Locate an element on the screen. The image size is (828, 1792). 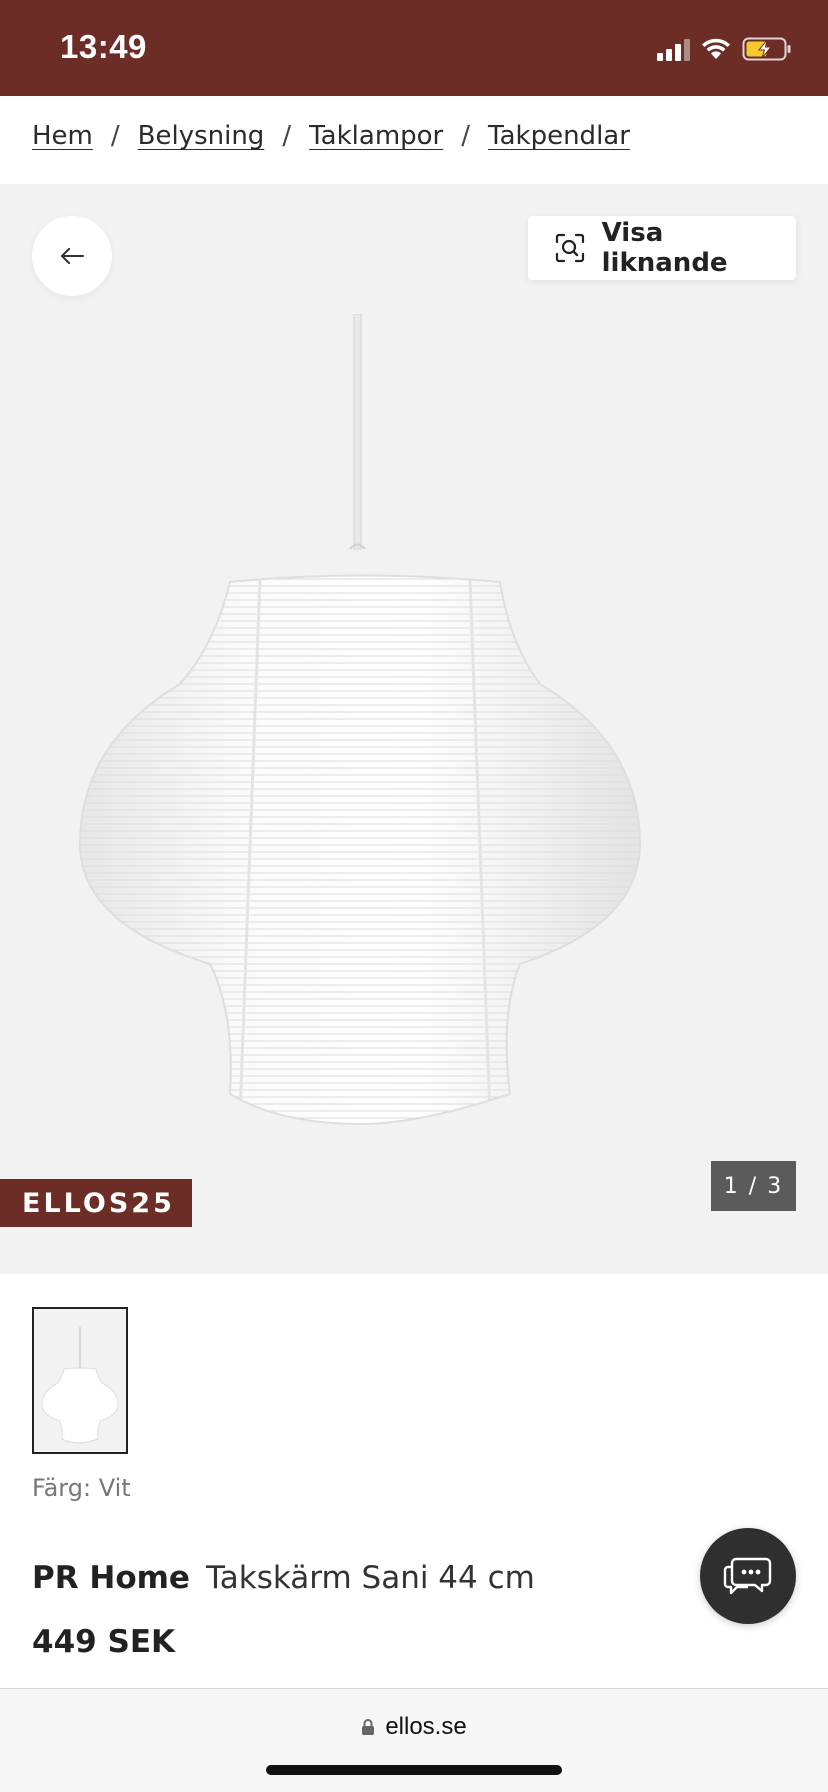
breadcrumb-link-belysning: Belysning is located at coordinates (201, 136).